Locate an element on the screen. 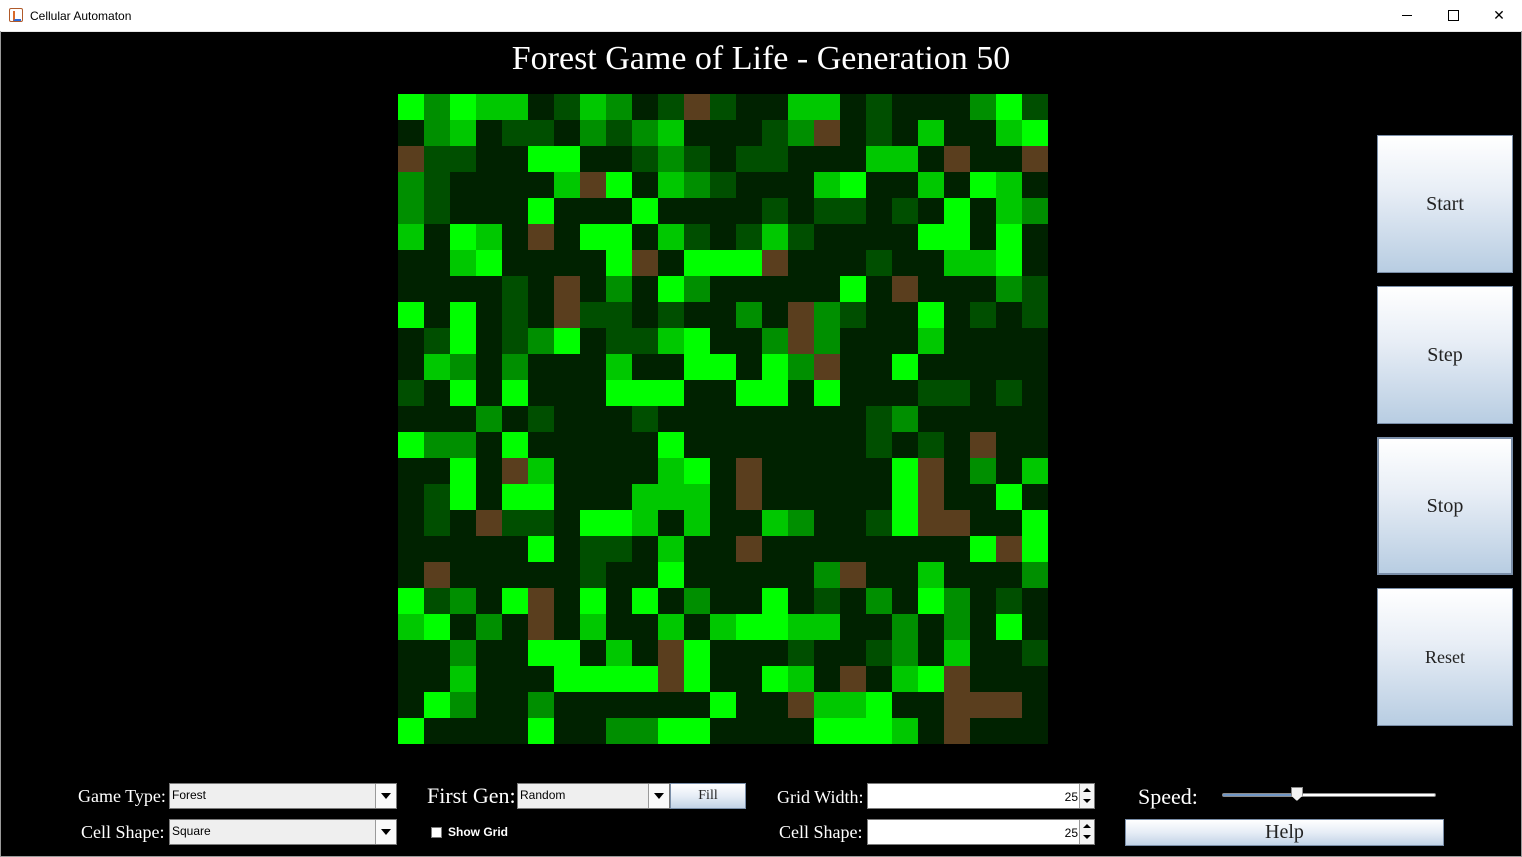  speed-slider-thumb is located at coordinates (1296, 794).